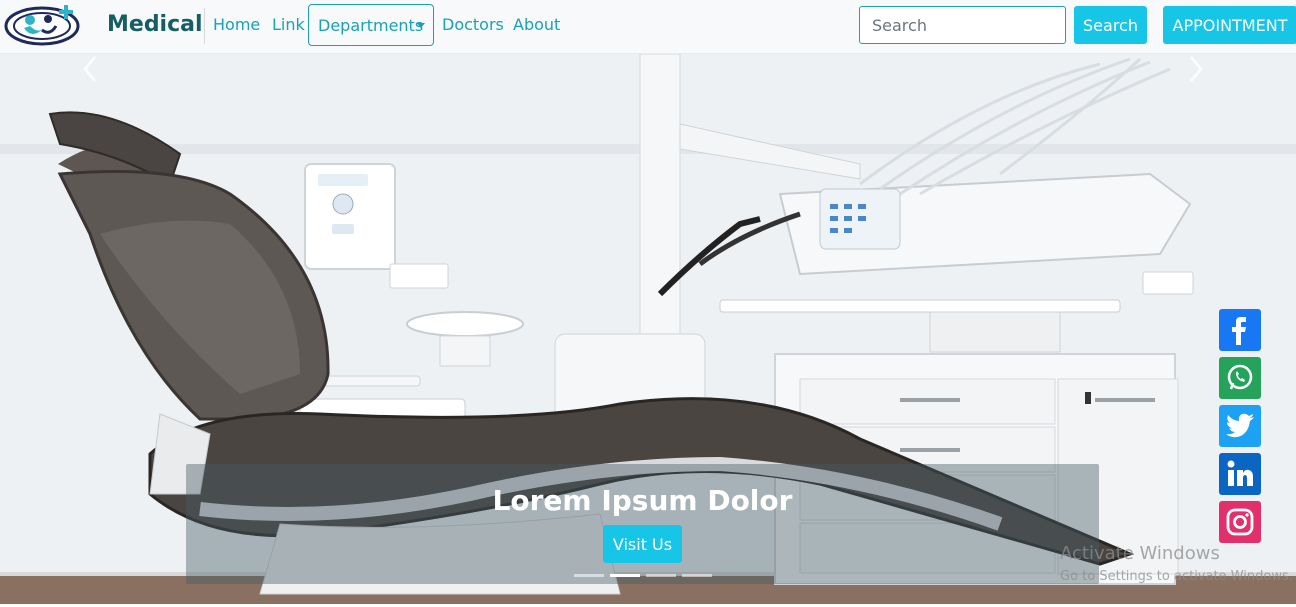  What do you see at coordinates (962, 25) in the screenshot?
I see `search-input` at bounding box center [962, 25].